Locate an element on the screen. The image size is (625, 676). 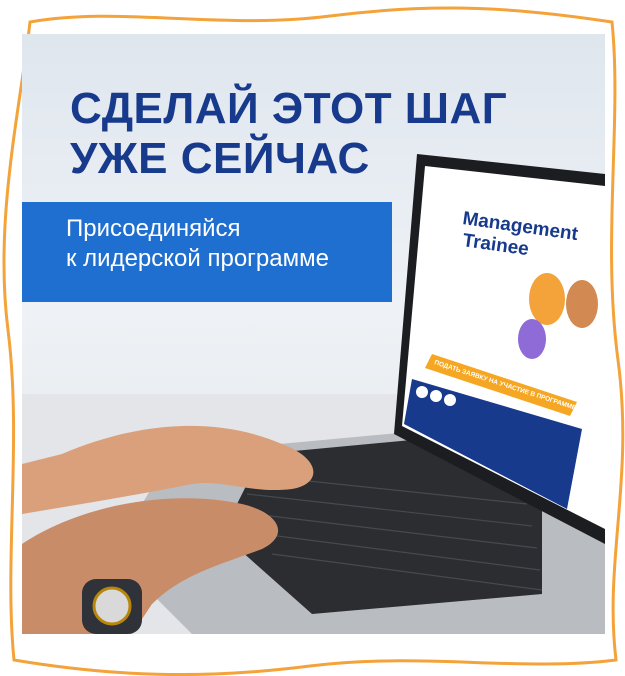
banner-line1: Присоединяйся is located at coordinates (153, 228).